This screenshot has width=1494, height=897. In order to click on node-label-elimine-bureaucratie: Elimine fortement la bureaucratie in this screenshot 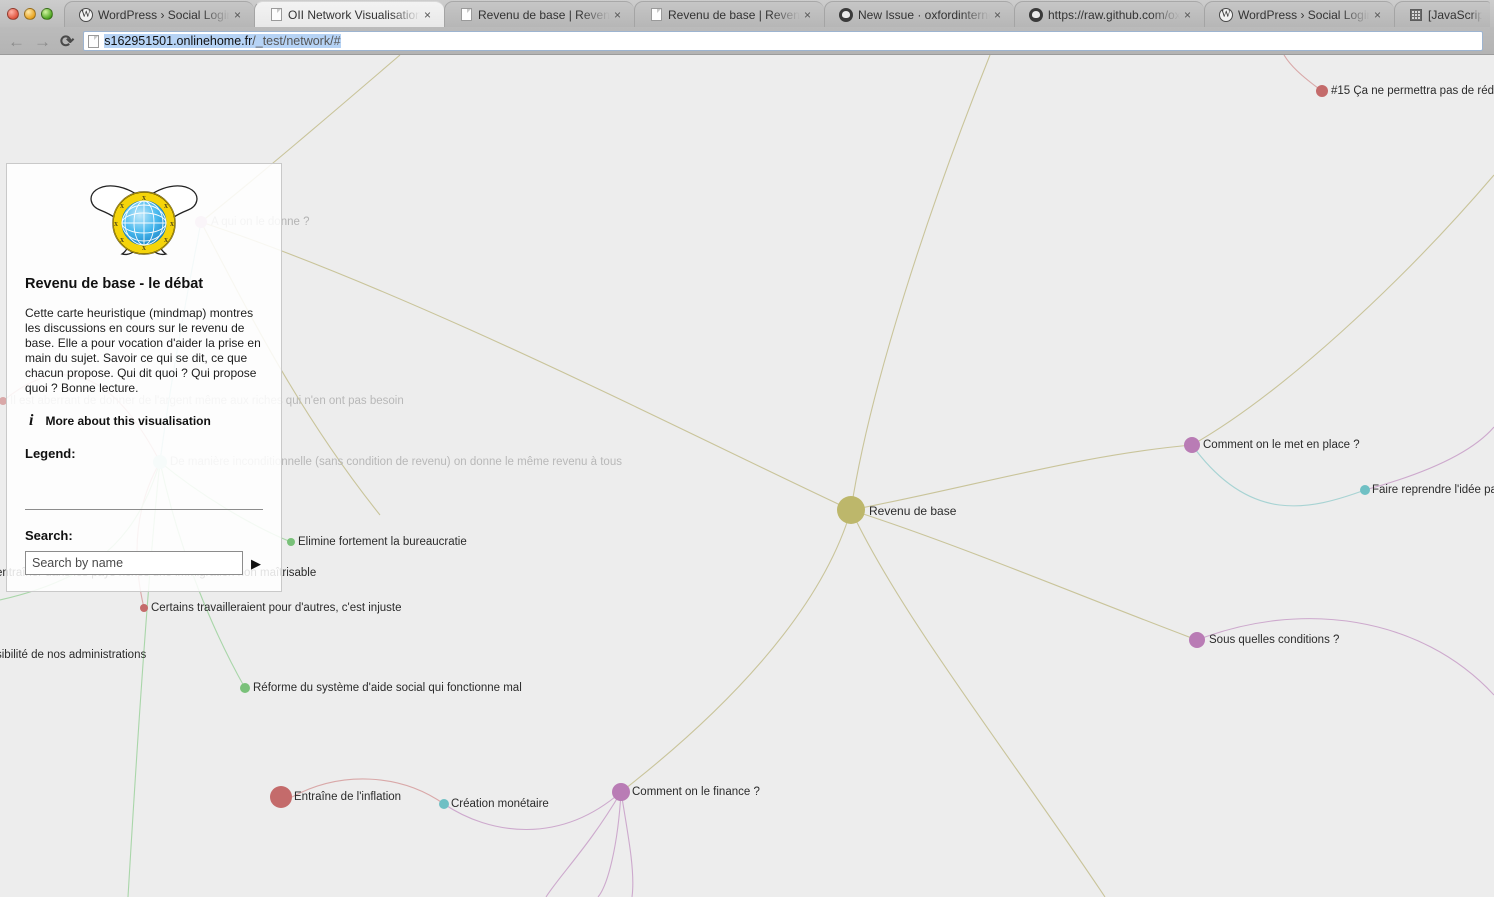, I will do `click(382, 542)`.